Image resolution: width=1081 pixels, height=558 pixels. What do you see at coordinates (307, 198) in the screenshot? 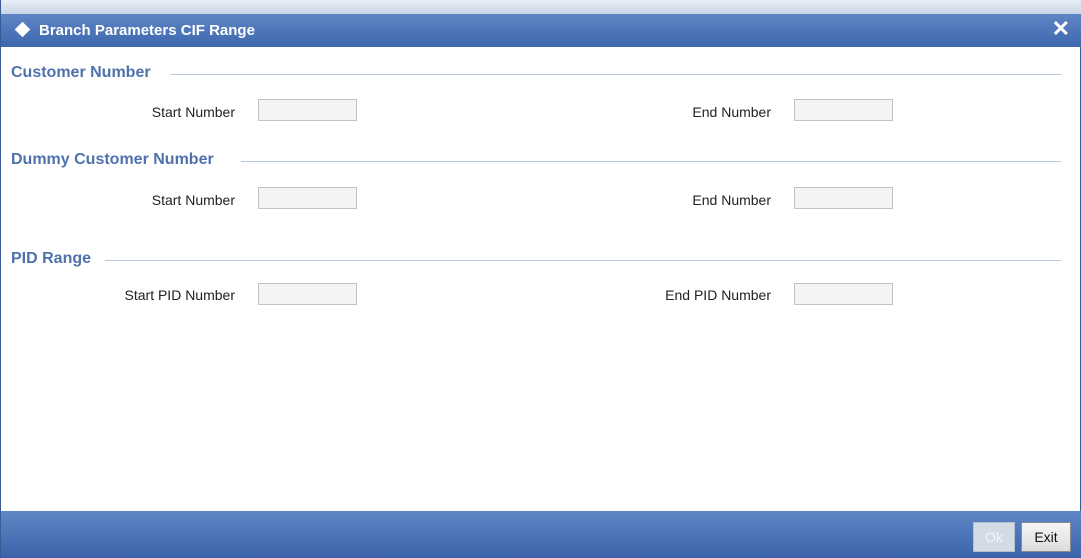
I see `dummy-start-number-input` at bounding box center [307, 198].